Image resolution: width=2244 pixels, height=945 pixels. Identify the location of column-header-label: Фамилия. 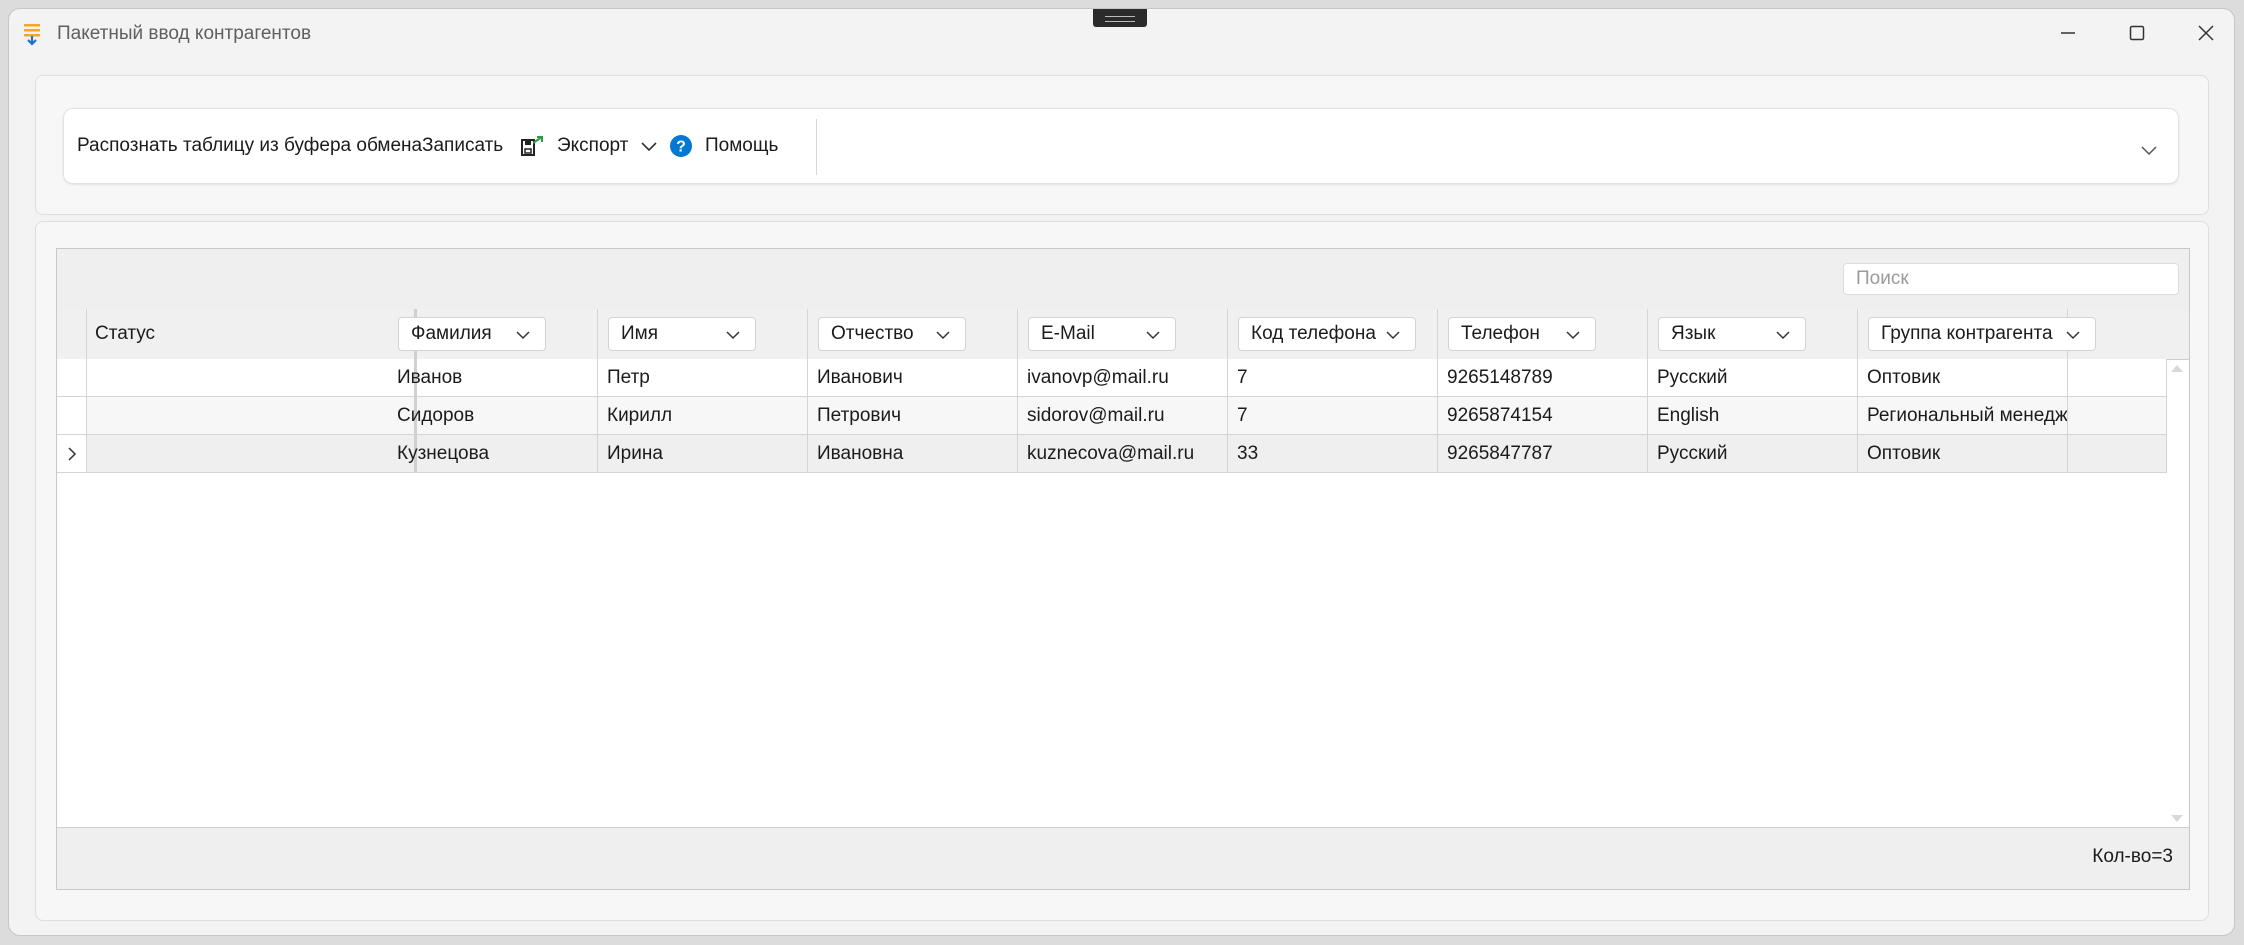
(451, 333).